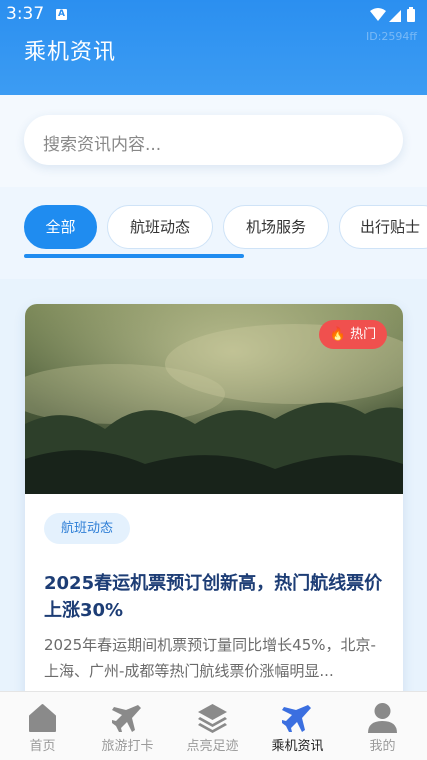  Describe the element at coordinates (338, 334) in the screenshot. I see `fire-icon: 🔥` at that location.